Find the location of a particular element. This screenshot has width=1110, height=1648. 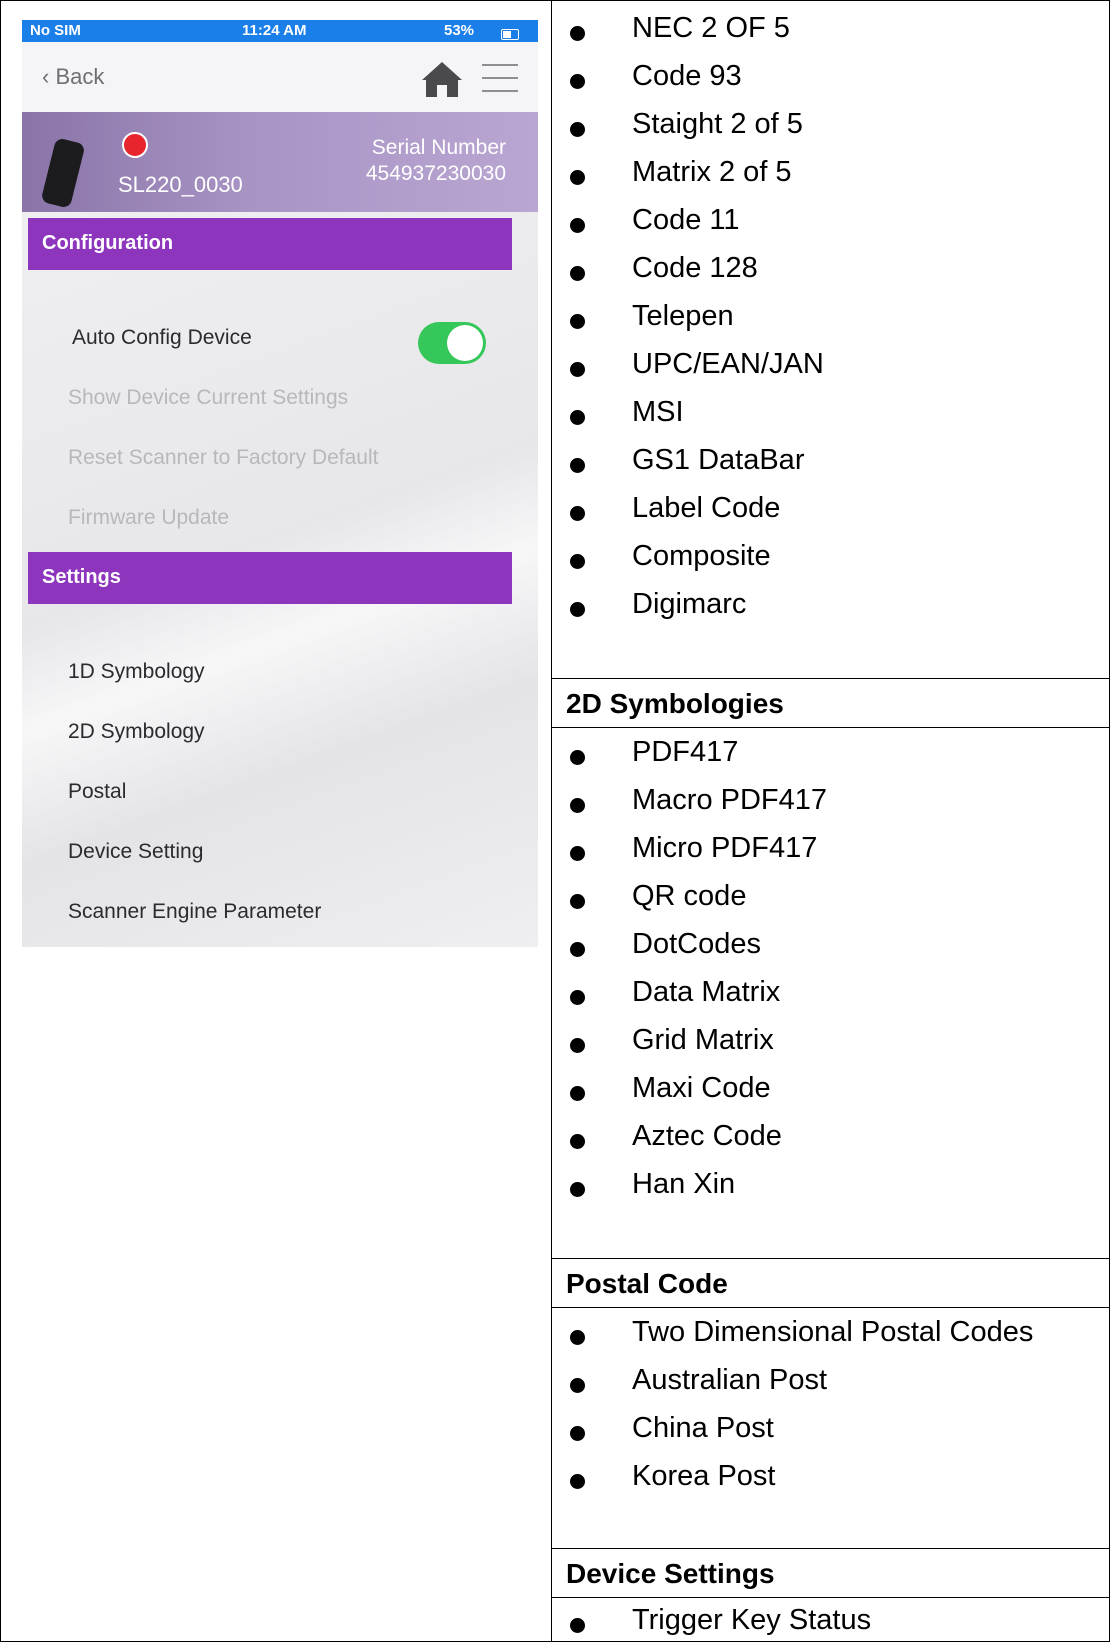

toggle-knob is located at coordinates (465, 343).